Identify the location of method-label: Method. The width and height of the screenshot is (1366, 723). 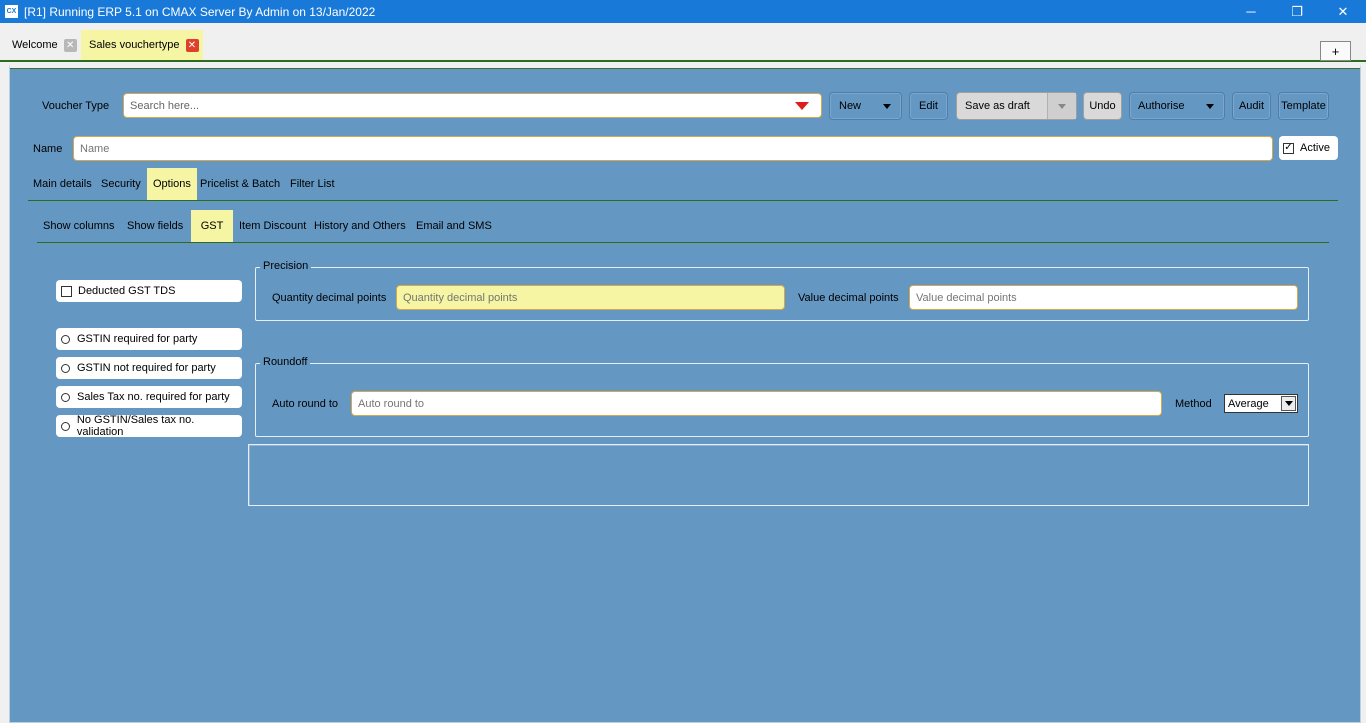
(1193, 404).